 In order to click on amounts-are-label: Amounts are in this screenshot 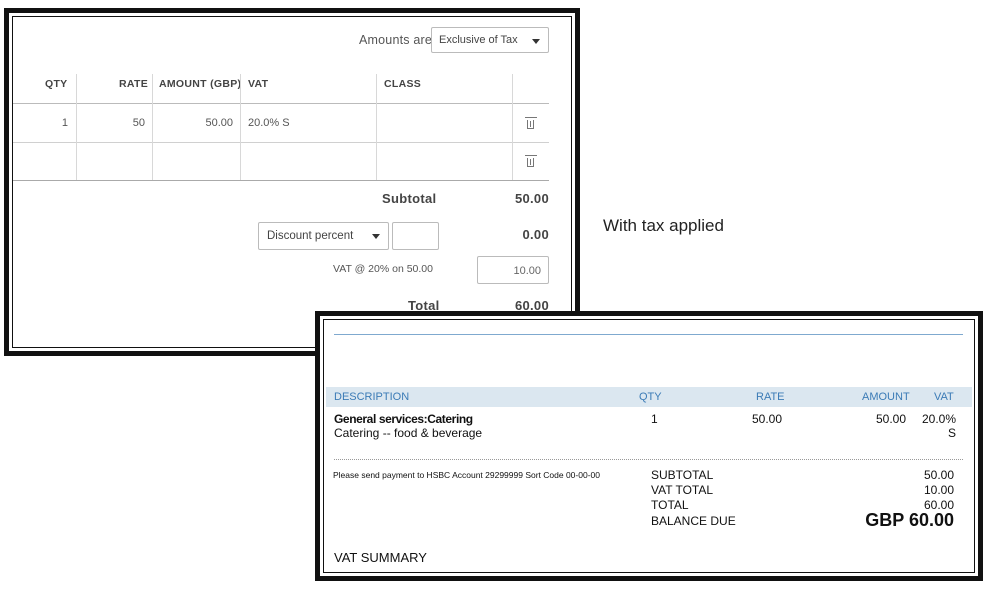, I will do `click(396, 40)`.